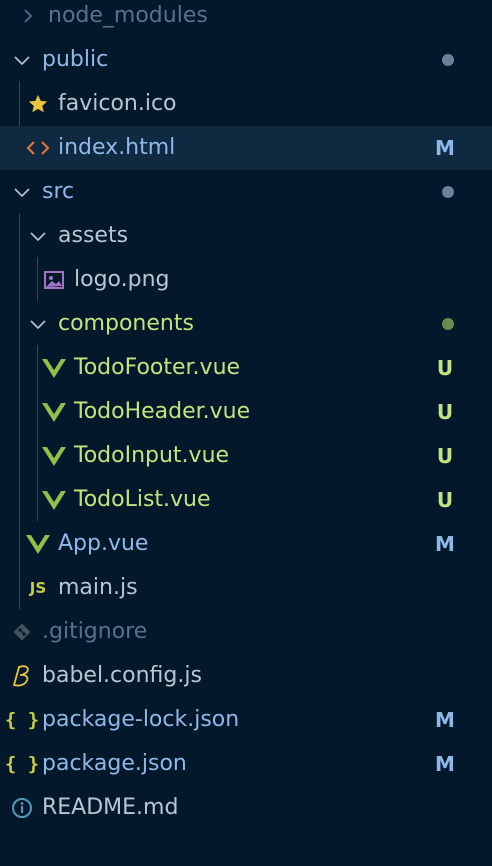  Describe the element at coordinates (246, 676) in the screenshot. I see `file-babel-config: babel.config.js` at that location.